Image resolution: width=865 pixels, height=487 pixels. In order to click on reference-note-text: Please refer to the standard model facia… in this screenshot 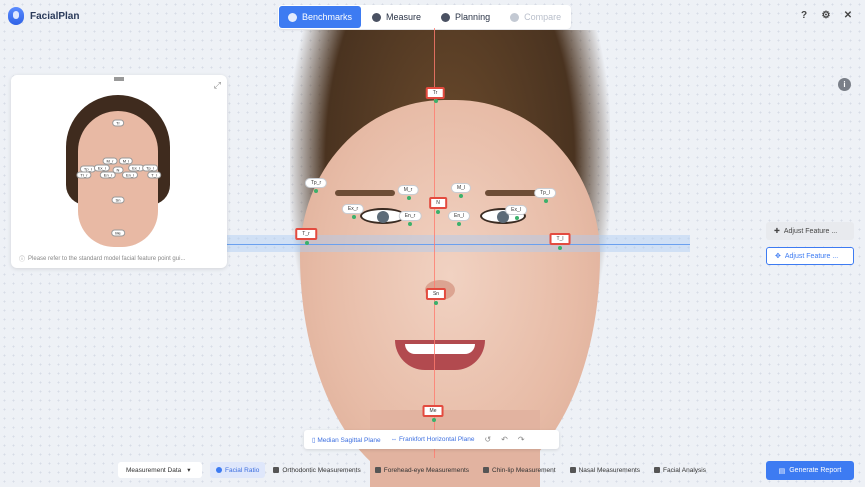, I will do `click(107, 258)`.